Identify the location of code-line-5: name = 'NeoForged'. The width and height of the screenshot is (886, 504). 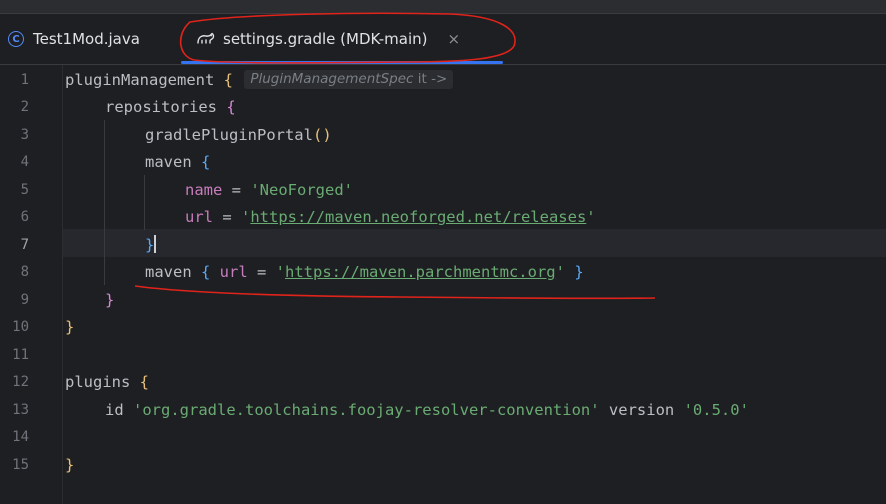
(269, 189).